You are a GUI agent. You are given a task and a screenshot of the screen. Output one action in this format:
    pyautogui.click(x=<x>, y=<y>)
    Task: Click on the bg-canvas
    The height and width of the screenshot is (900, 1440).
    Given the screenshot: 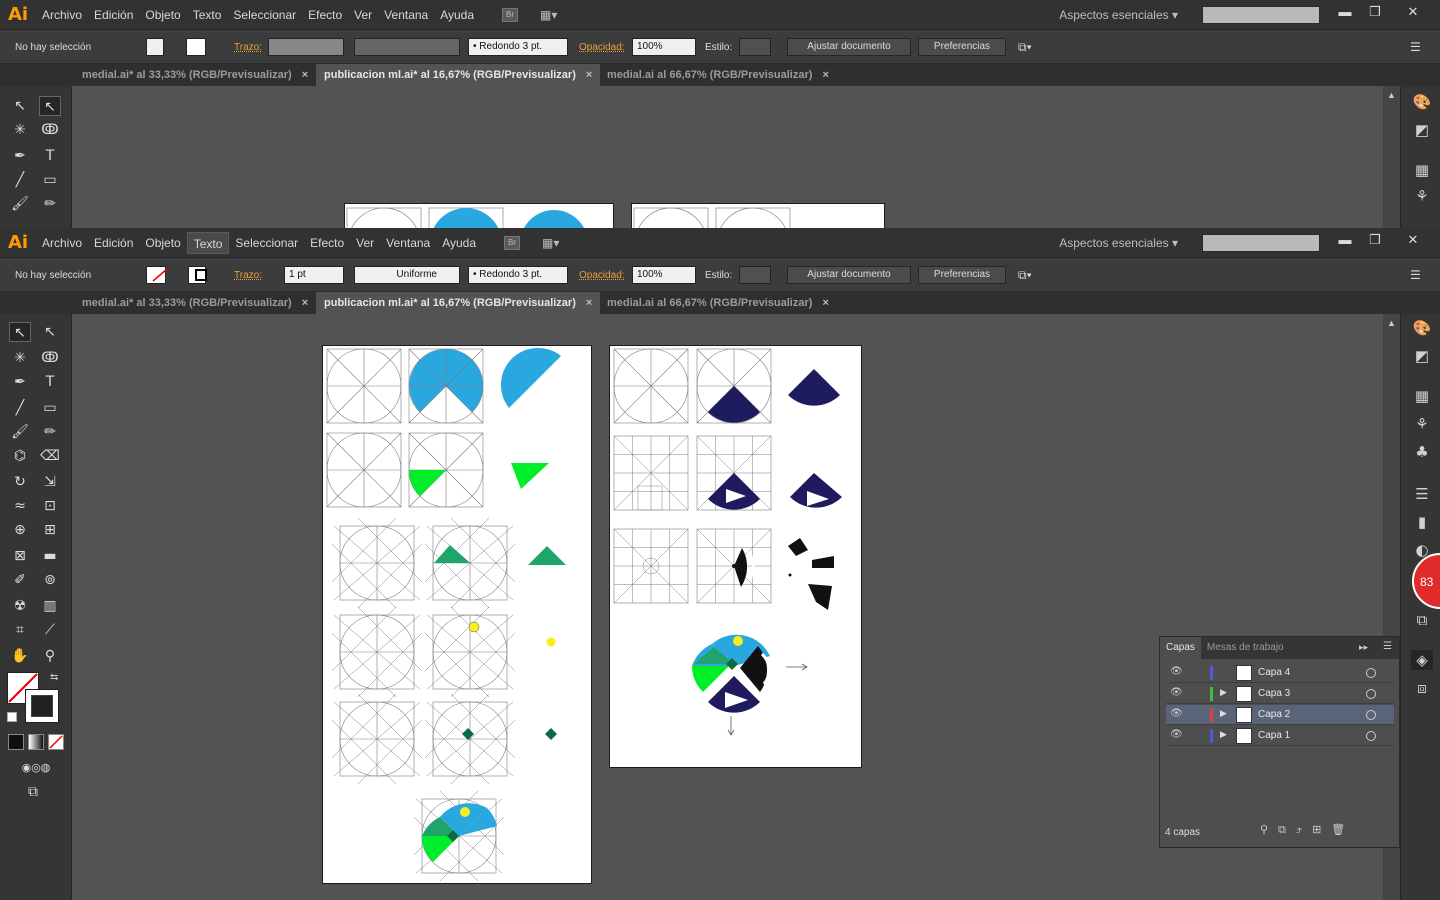 What is the action you would take?
    pyautogui.click(x=728, y=157)
    